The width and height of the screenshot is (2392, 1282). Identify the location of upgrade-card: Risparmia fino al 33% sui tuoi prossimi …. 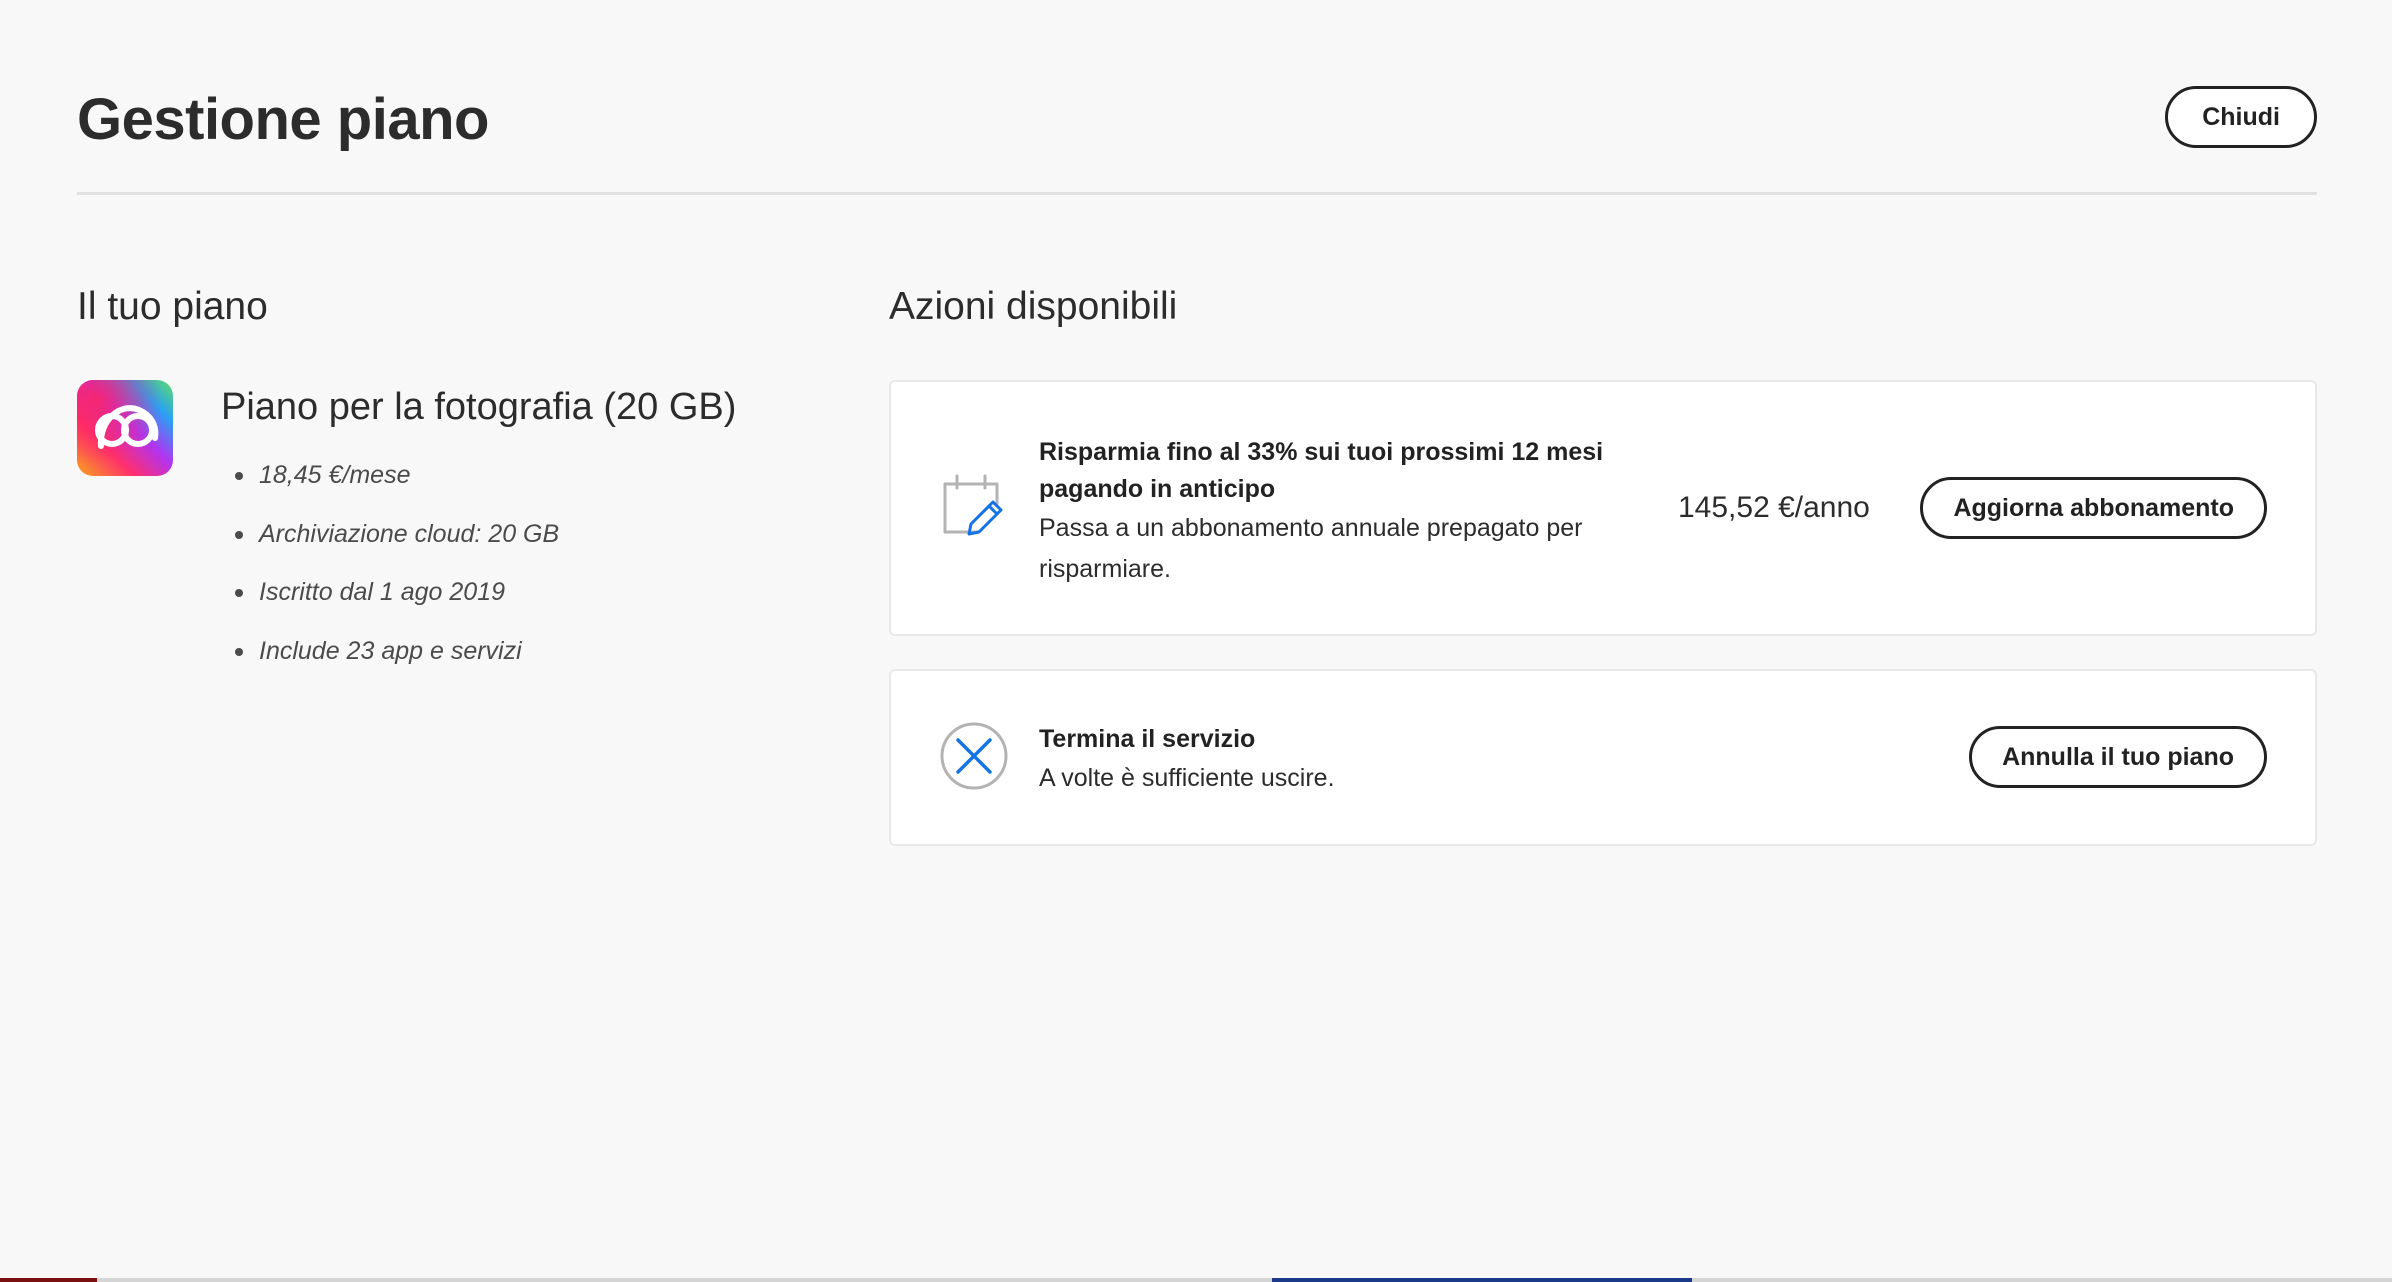
(1603, 508).